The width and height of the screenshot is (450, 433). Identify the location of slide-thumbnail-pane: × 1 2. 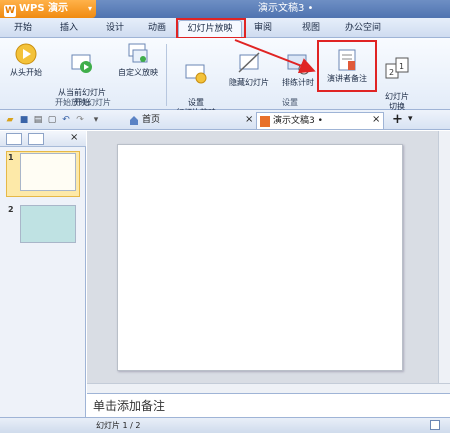
(43, 274).